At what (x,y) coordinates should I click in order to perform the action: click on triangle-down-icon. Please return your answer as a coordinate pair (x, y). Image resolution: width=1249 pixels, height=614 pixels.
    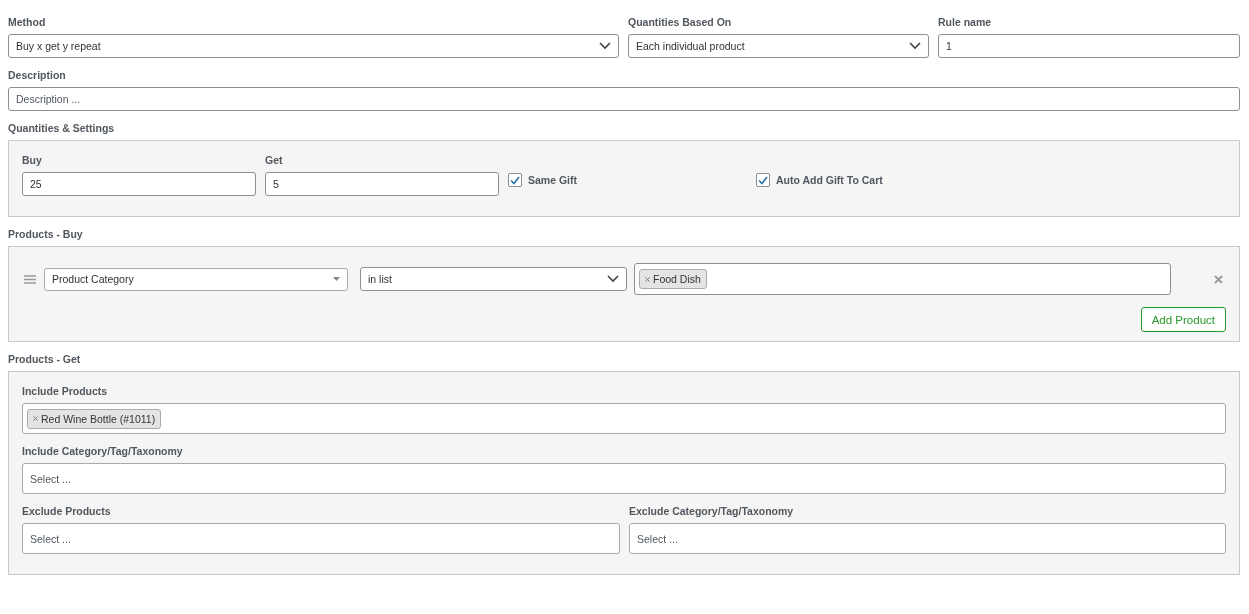
    Looking at the image, I should click on (336, 279).